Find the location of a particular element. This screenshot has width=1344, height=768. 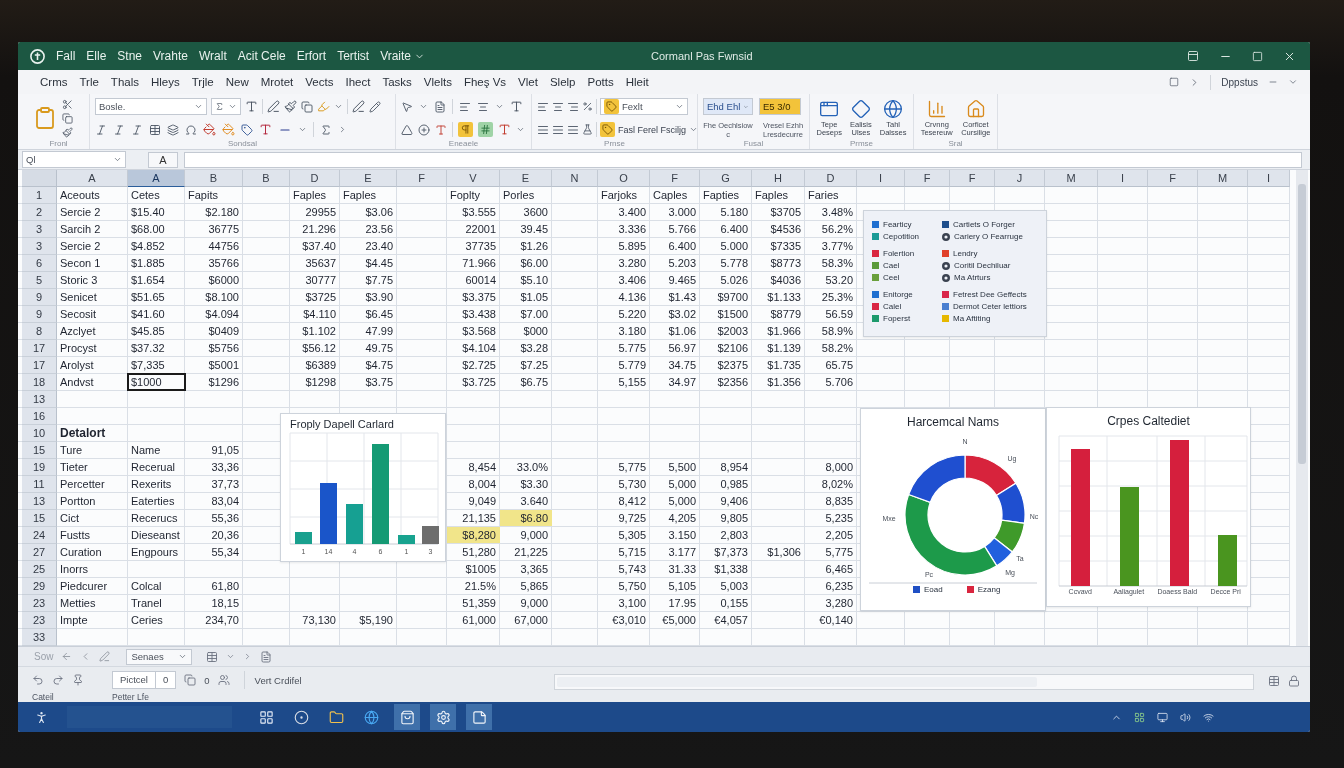

column-header: G is located at coordinates (726, 178).